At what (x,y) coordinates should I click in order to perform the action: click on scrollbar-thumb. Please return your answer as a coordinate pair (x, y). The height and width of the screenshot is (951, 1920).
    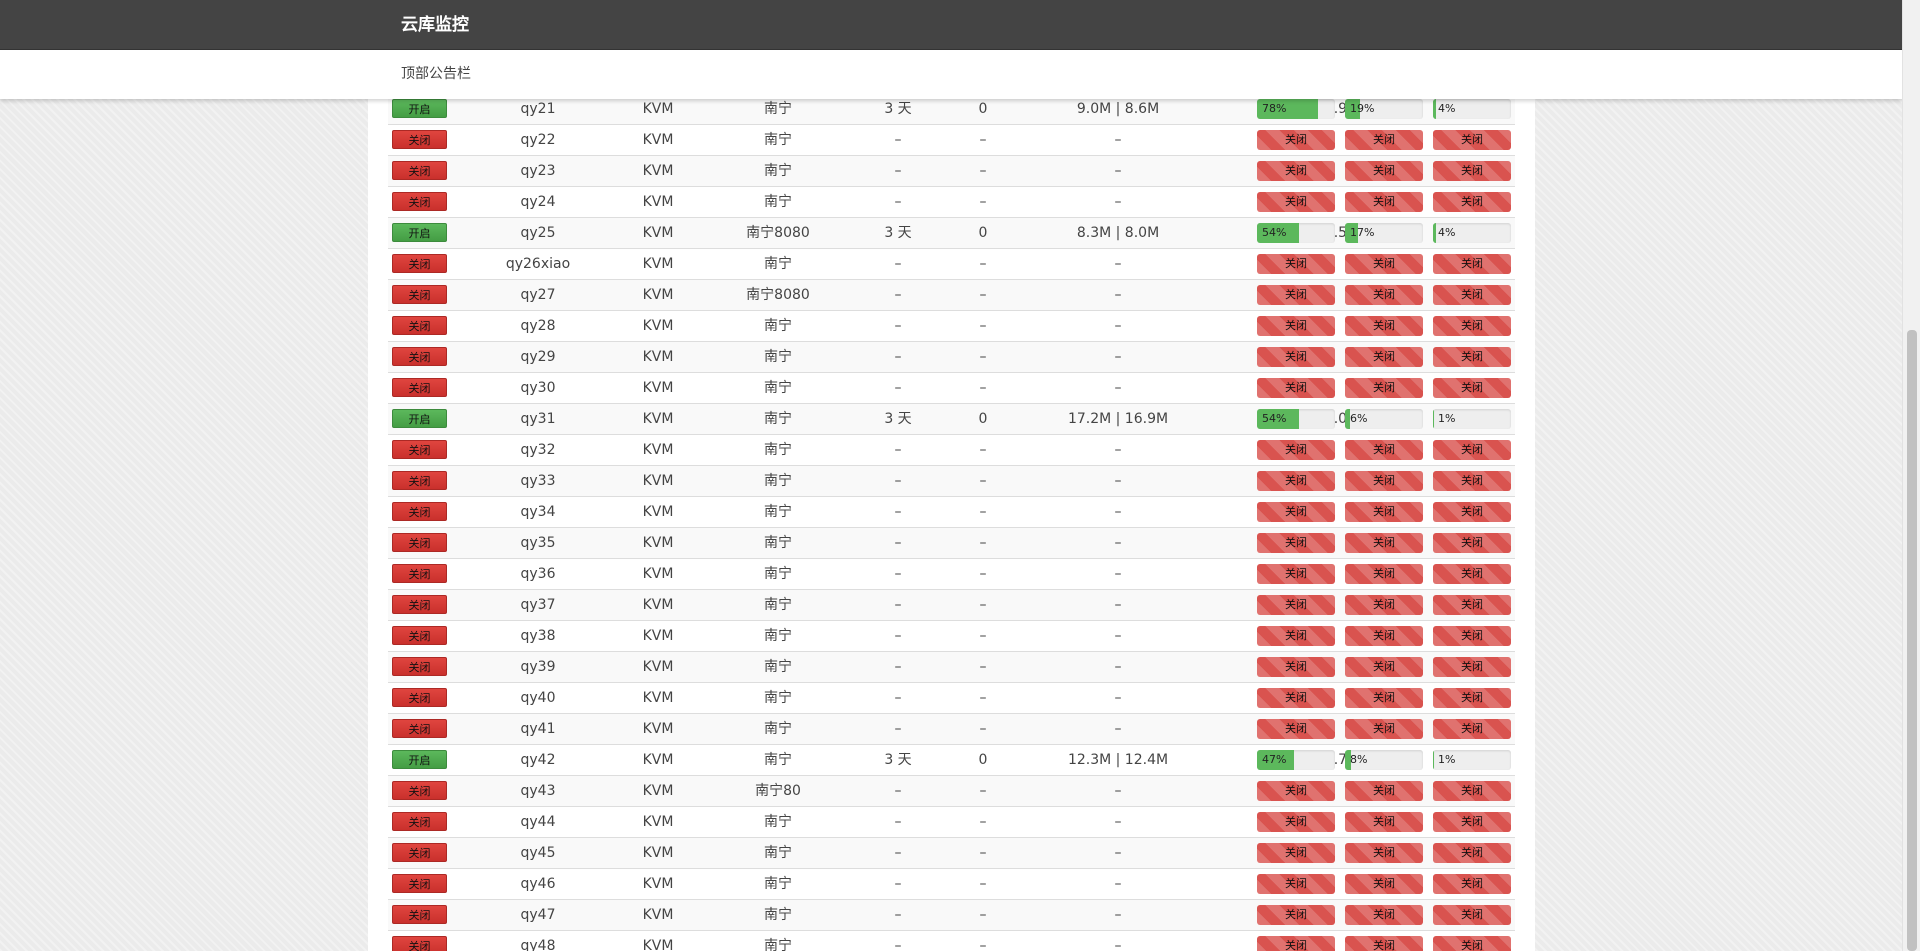
    Looking at the image, I should click on (1912, 640).